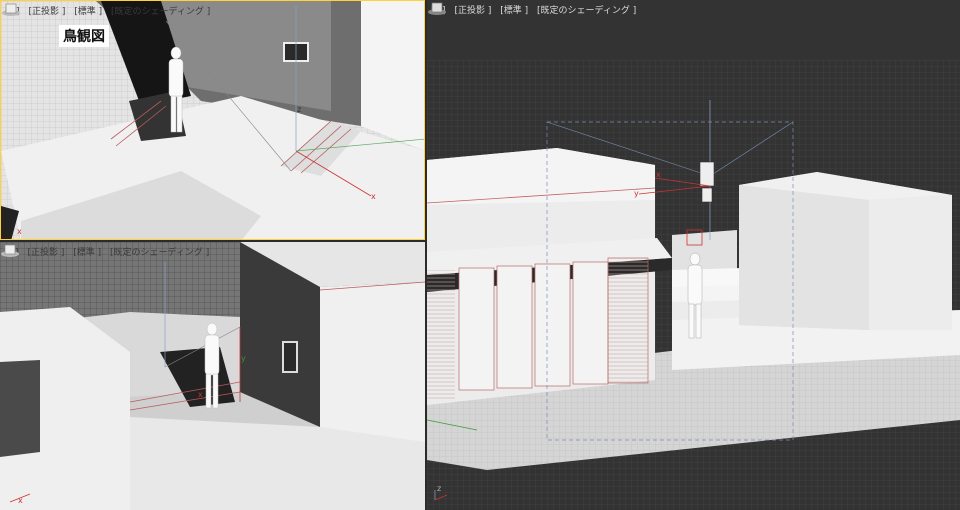 This screenshot has height=510, width=960. What do you see at coordinates (299, 109) in the screenshot?
I see `axis-z-label: z` at bounding box center [299, 109].